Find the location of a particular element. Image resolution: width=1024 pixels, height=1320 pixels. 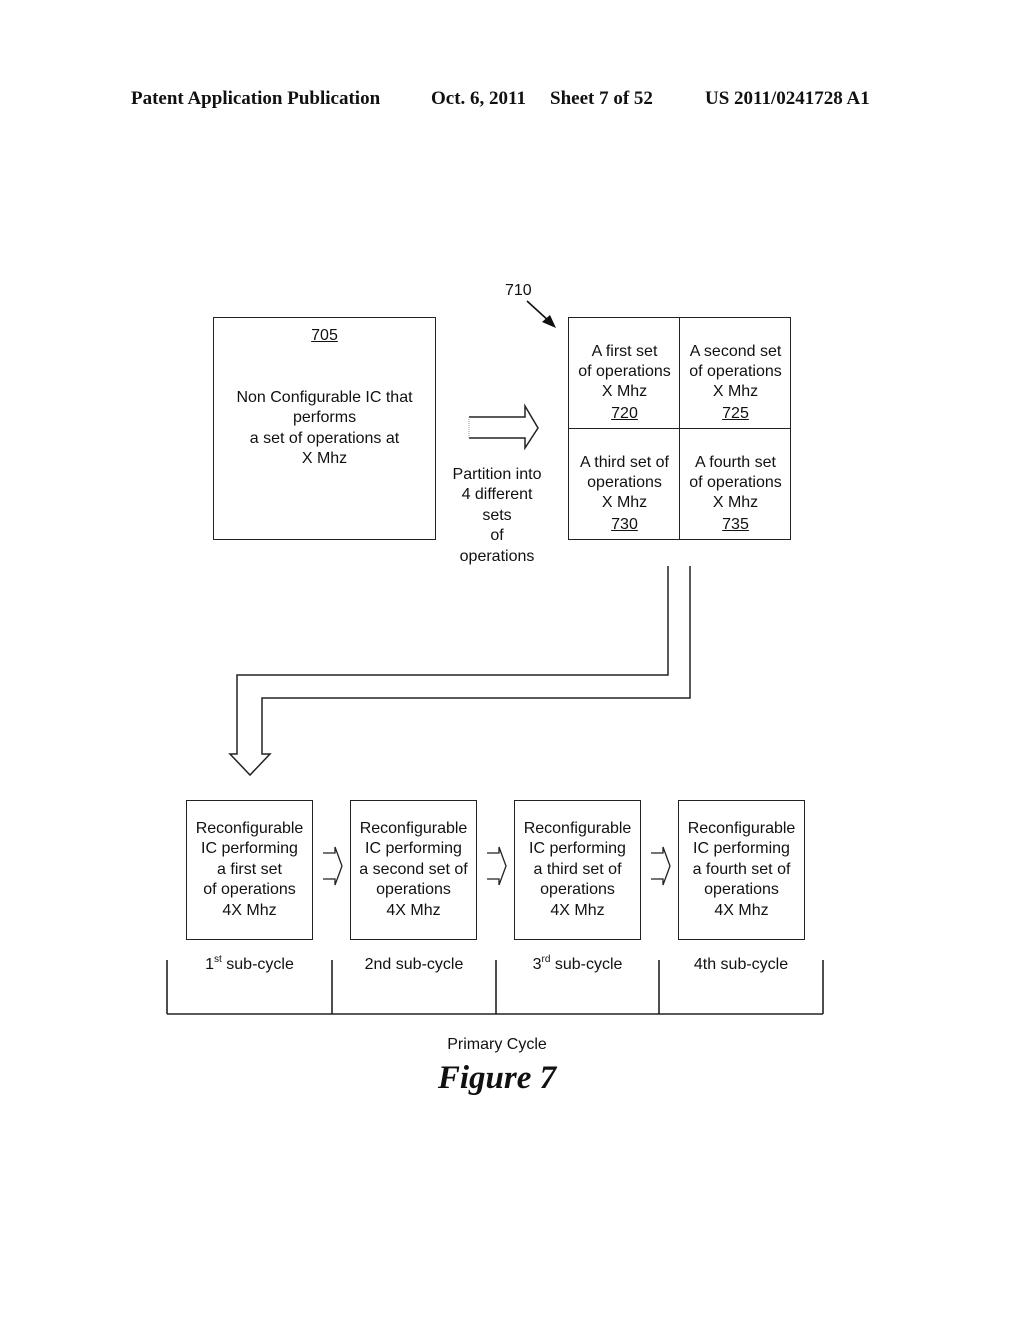

partition-label-line: sets is located at coordinates (497, 515).